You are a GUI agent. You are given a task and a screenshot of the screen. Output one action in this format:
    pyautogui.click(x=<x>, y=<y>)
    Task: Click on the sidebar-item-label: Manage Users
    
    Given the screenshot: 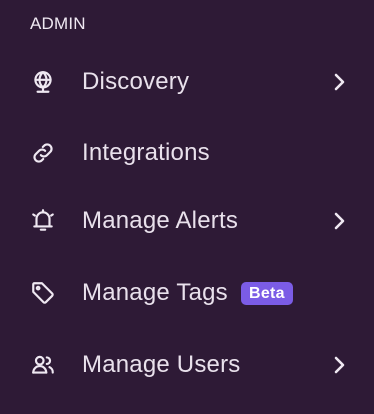 What is the action you would take?
    pyautogui.click(x=161, y=364)
    